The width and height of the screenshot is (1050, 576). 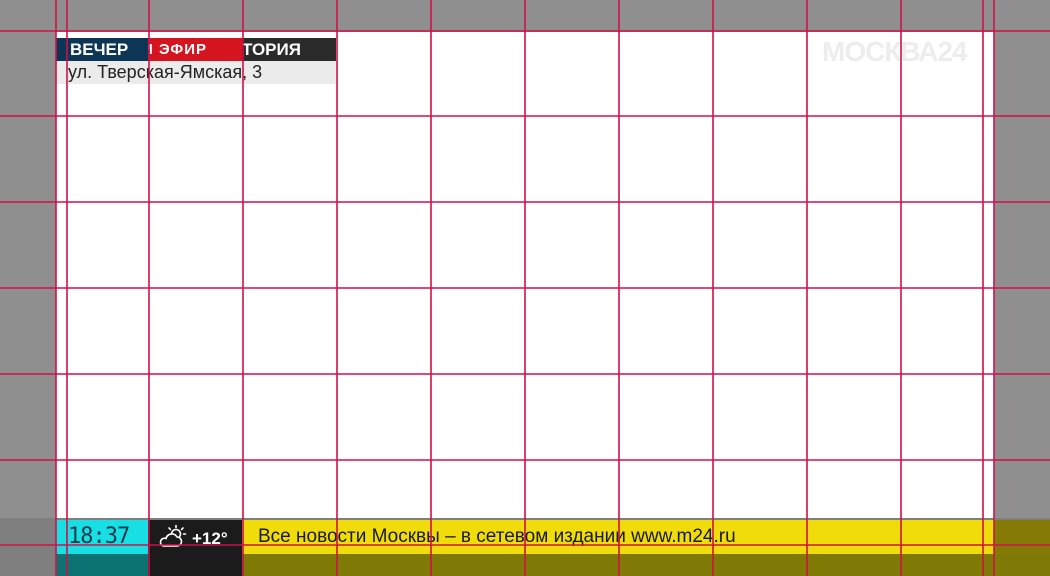 What do you see at coordinates (102, 537) in the screenshot?
I see `clock: 18:37` at bounding box center [102, 537].